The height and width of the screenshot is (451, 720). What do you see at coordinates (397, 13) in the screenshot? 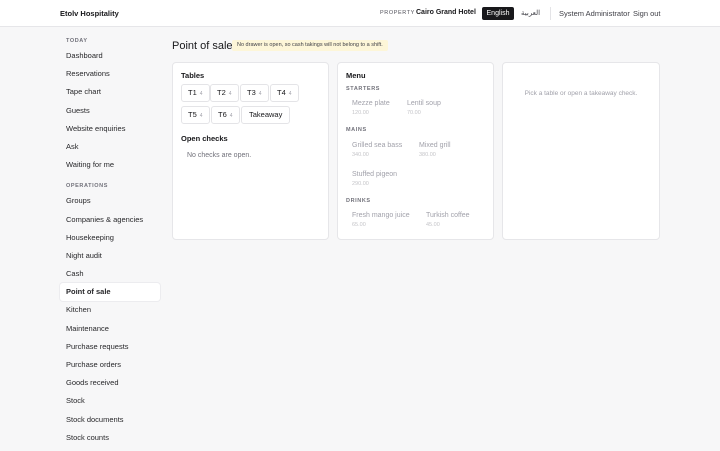
I see `property-label: PROPERTY` at bounding box center [397, 13].